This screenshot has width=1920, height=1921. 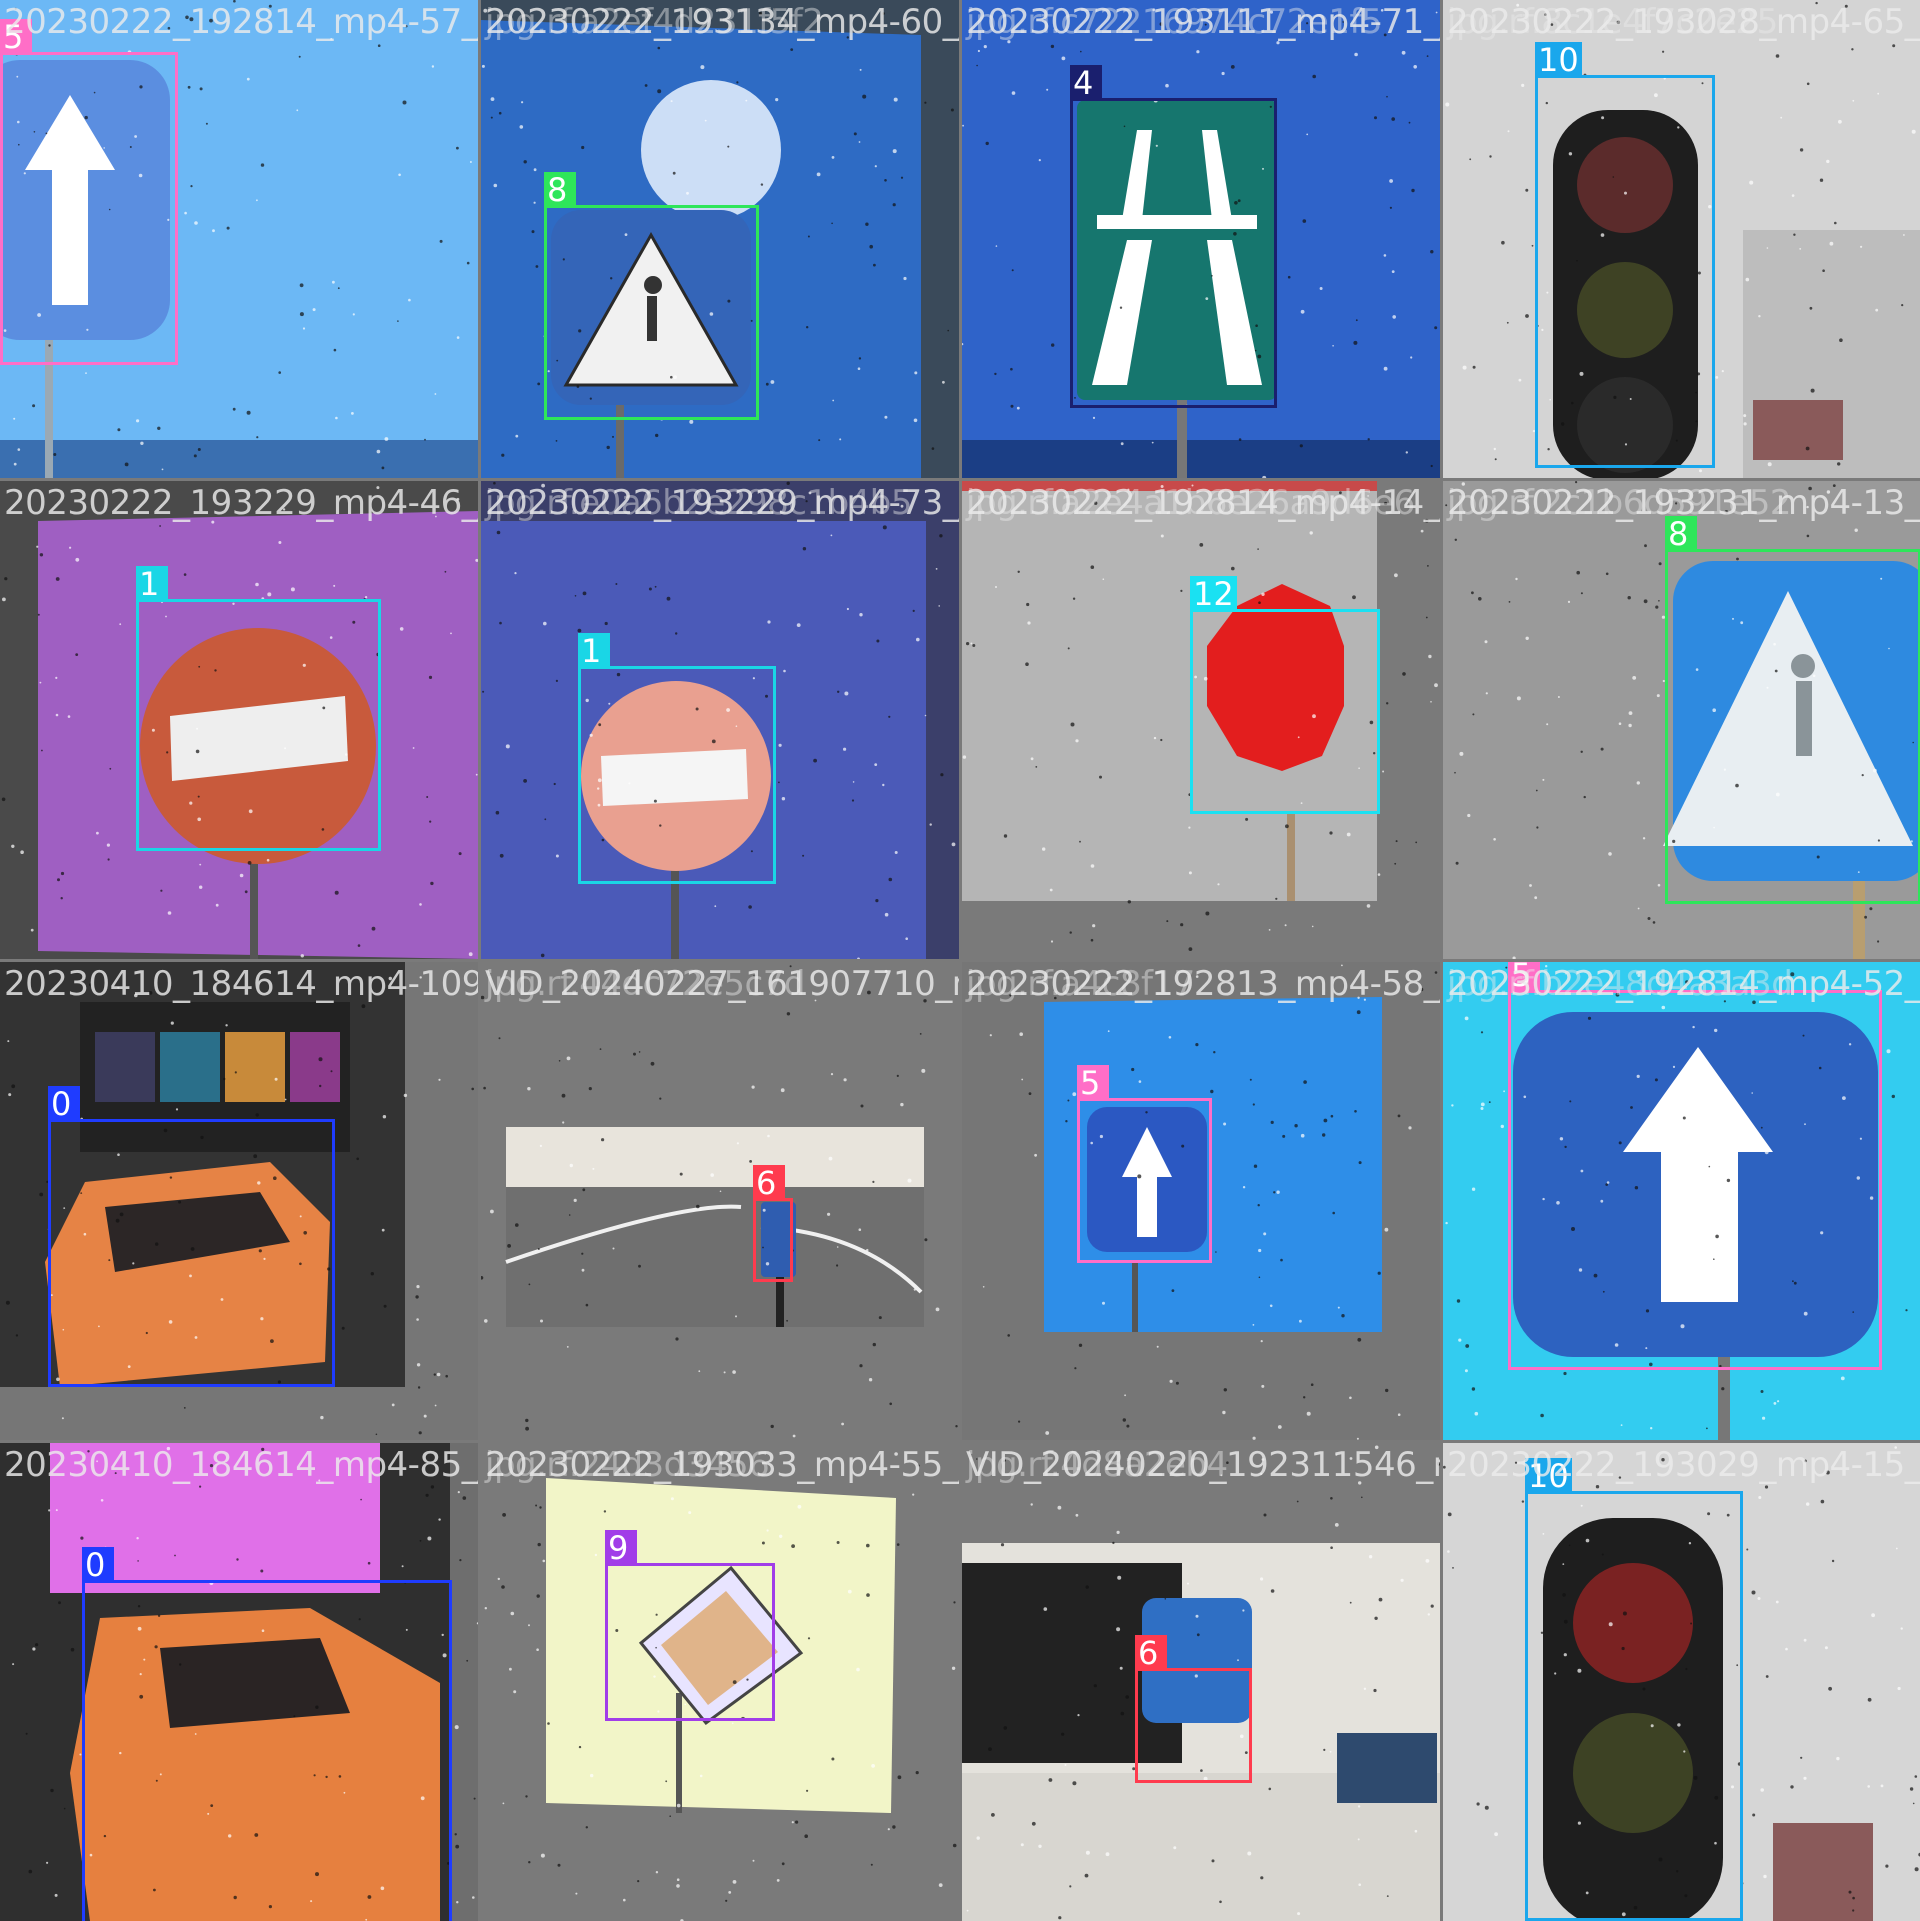 I want to click on bounding-box: 12, so click(x=1285, y=695).